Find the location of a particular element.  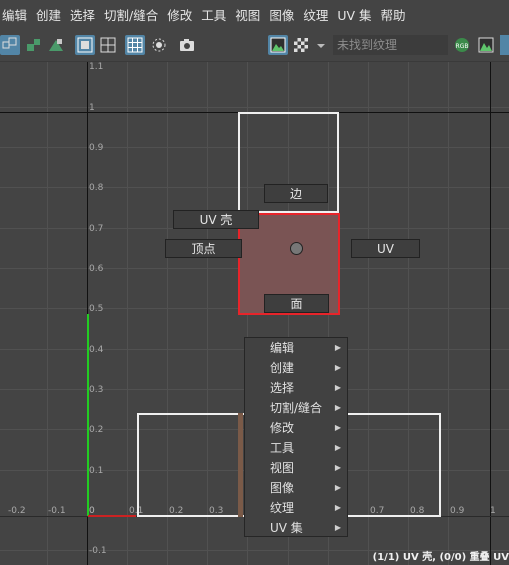

menu-bar: 编辑 创建 选择 切割/缝合 修改 工具 视图 图像 纹理 UV 集 帮助 is located at coordinates (254, 14).